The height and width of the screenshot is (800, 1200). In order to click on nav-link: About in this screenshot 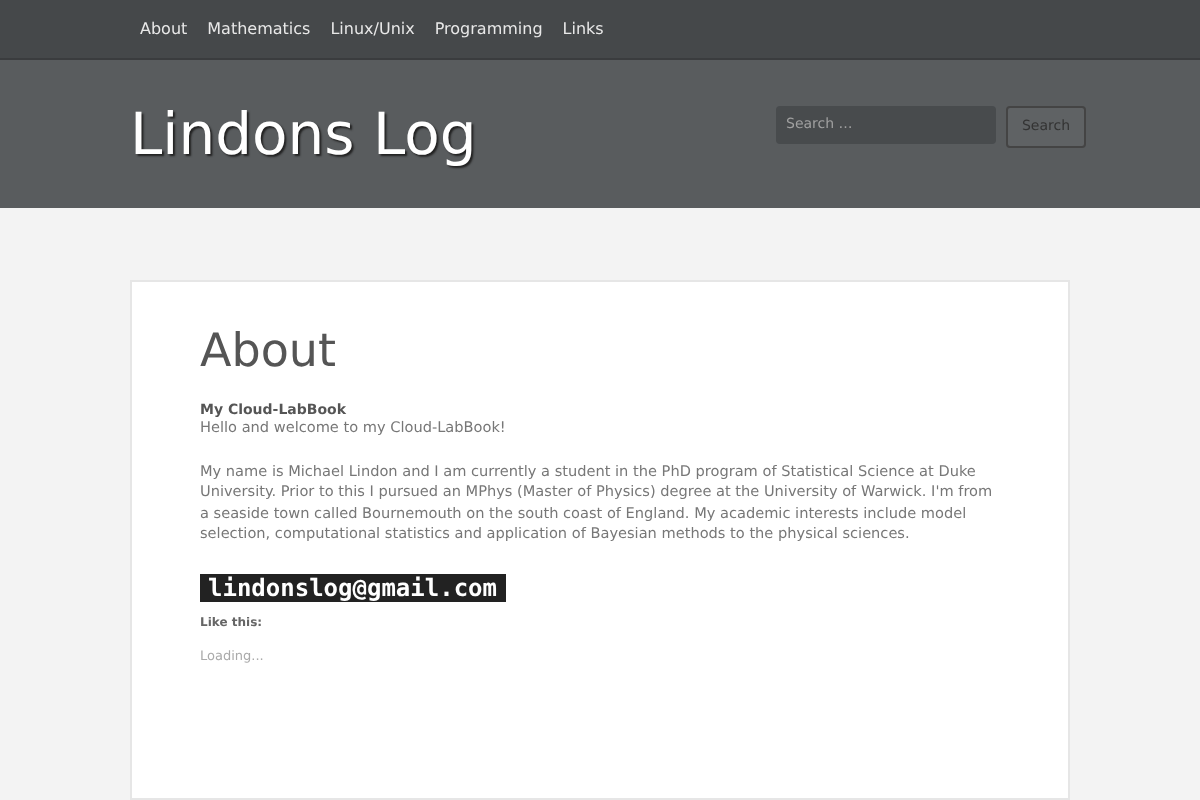, I will do `click(164, 29)`.